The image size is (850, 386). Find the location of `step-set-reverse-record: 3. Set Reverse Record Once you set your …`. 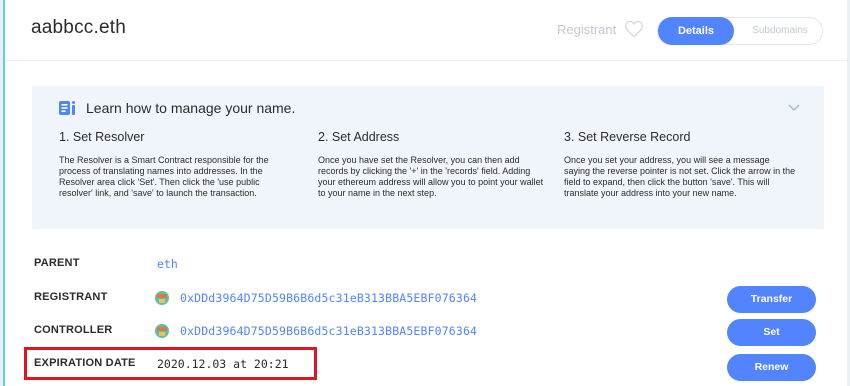

step-set-reverse-record: 3. Set Reverse Record Once you set your … is located at coordinates (680, 164).